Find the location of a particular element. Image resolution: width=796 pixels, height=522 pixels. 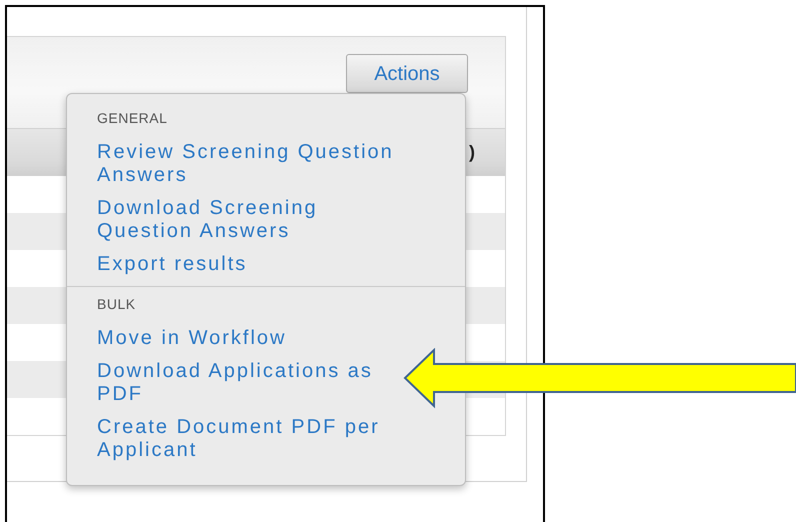

menu-item: Export results is located at coordinates (172, 264).